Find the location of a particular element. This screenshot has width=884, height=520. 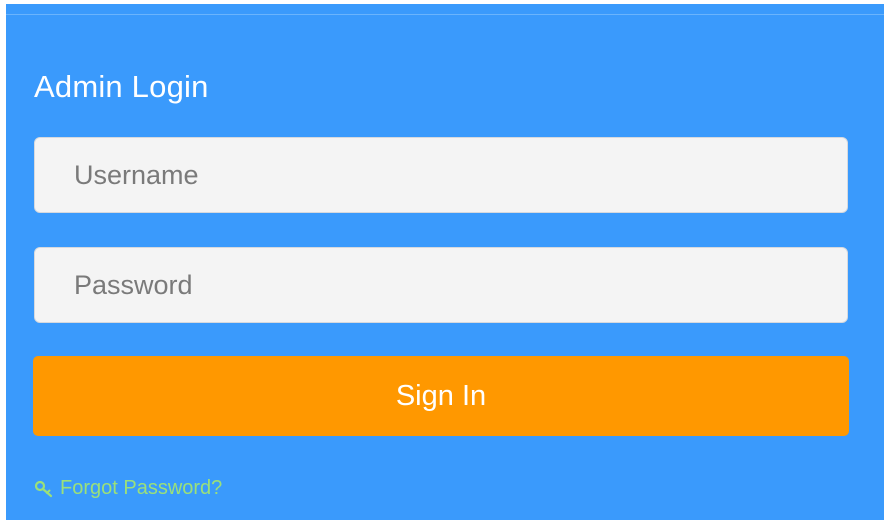

forgot-password-label: Forgot Password? is located at coordinates (141, 488).